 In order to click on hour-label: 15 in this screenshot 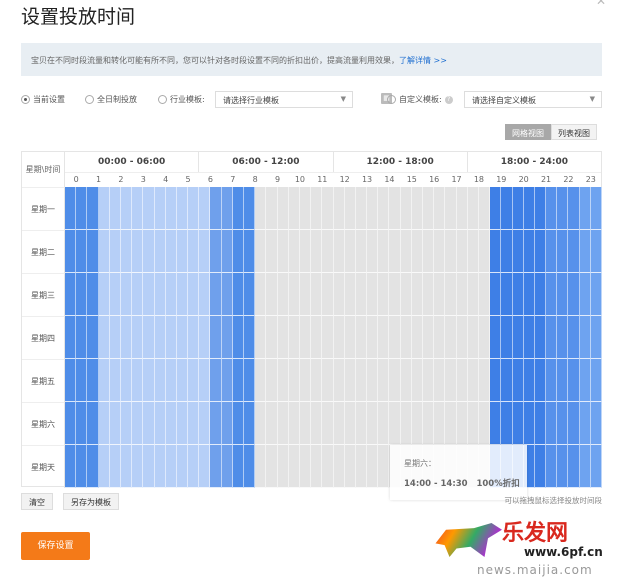, I will do `click(412, 179)`.